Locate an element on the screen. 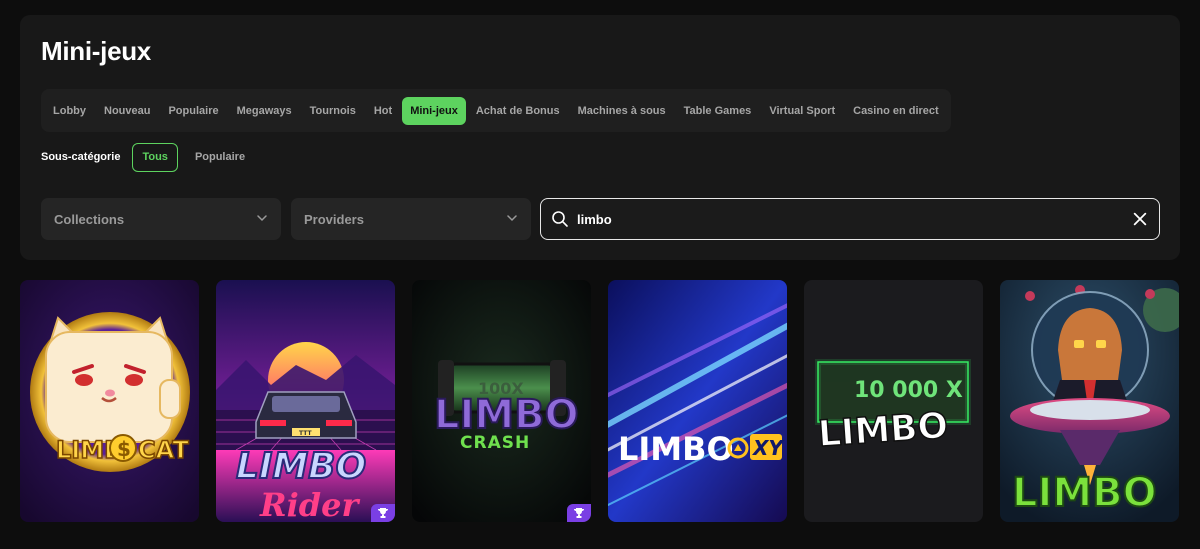 The height and width of the screenshot is (549, 1200). game-card: TTT LIMBO Rider is located at coordinates (305, 401).